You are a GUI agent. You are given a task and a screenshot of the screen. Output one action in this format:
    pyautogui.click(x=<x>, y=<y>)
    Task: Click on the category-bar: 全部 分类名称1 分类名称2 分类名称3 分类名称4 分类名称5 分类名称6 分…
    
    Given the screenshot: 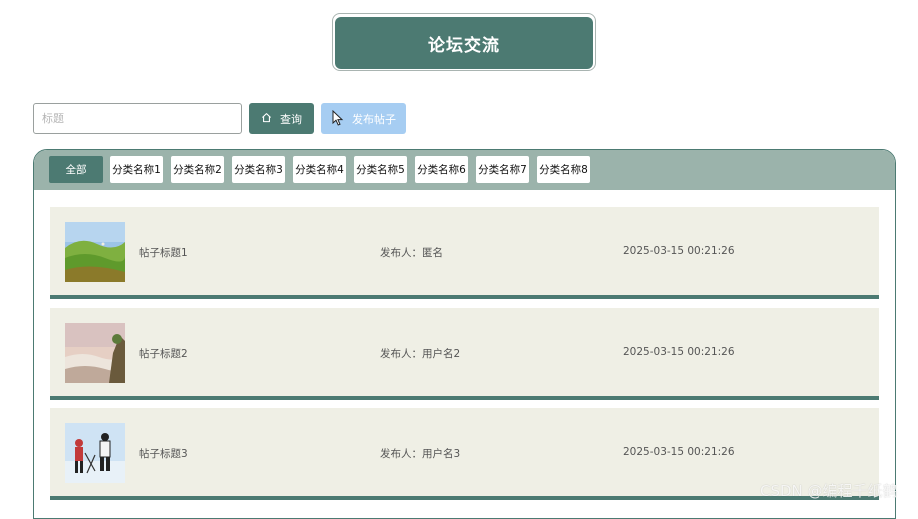 What is the action you would take?
    pyautogui.click(x=464, y=170)
    